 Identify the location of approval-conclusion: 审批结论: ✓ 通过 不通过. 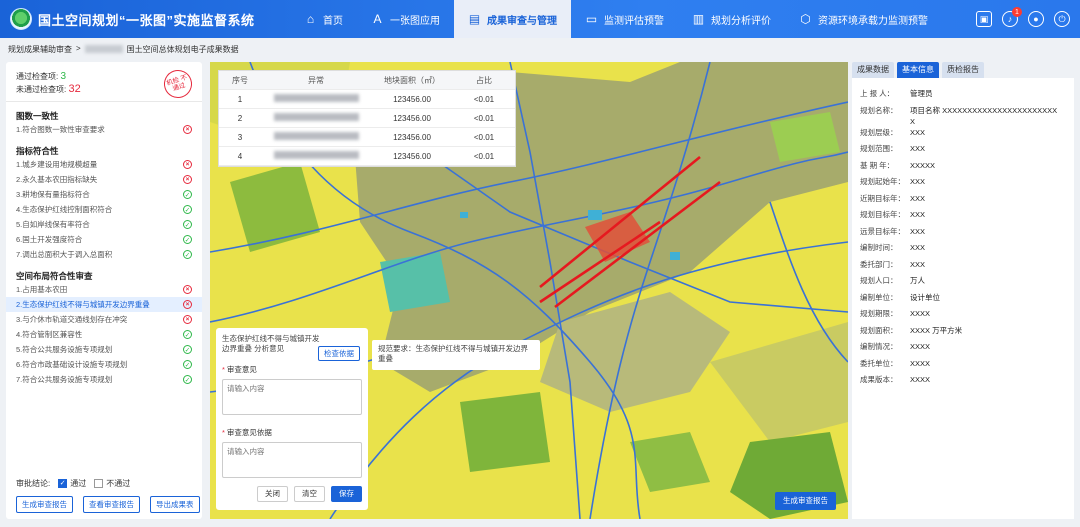
(73, 483).